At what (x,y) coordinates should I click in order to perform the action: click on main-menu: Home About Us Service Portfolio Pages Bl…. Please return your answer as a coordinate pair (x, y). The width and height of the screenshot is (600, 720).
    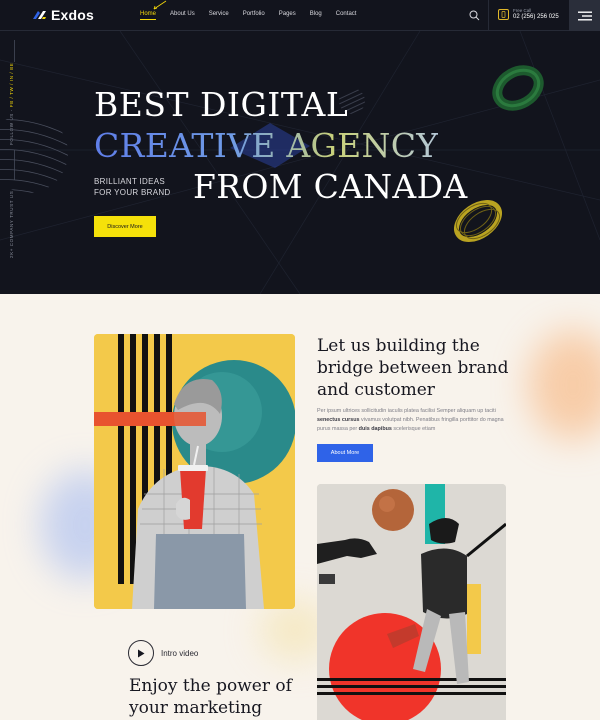
    Looking at the image, I should click on (255, 15).